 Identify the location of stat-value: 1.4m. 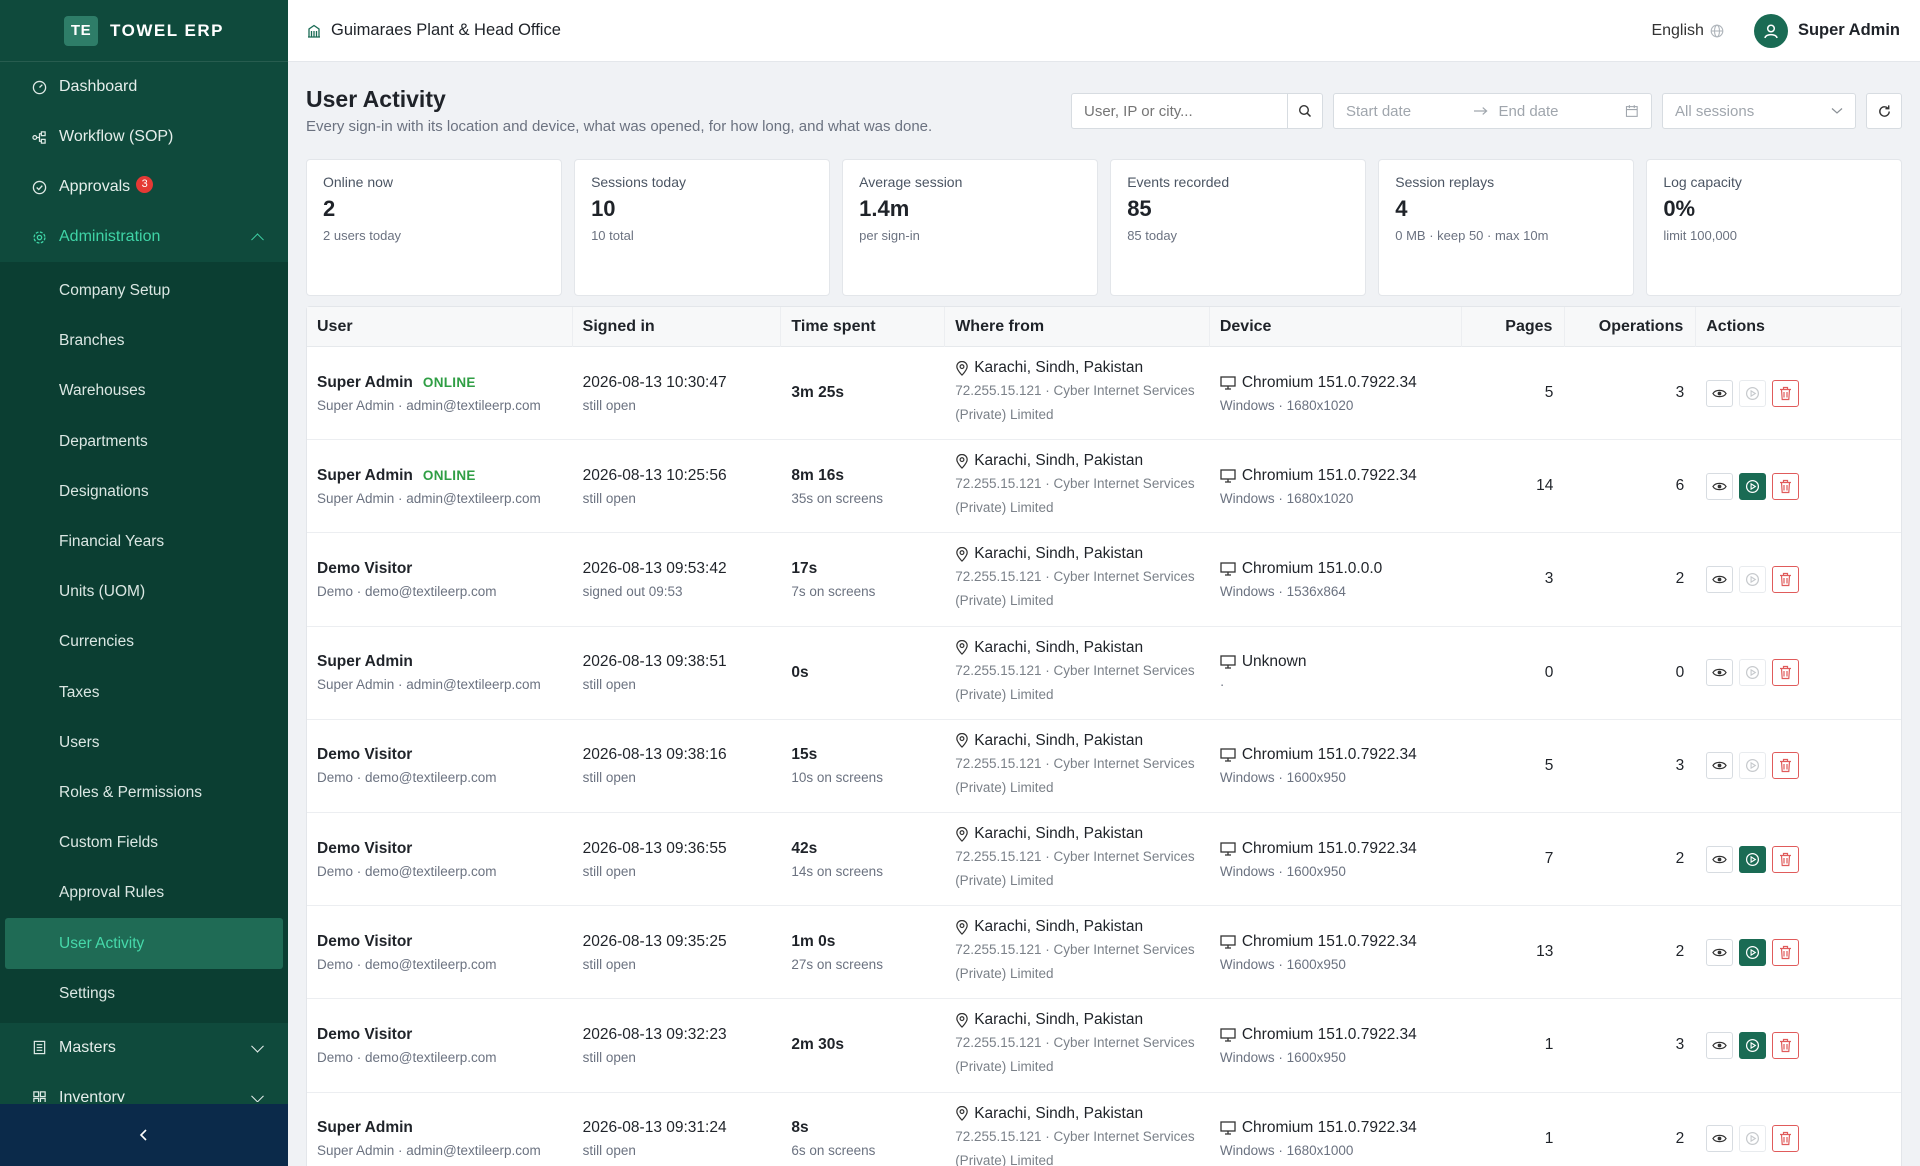
(884, 208).